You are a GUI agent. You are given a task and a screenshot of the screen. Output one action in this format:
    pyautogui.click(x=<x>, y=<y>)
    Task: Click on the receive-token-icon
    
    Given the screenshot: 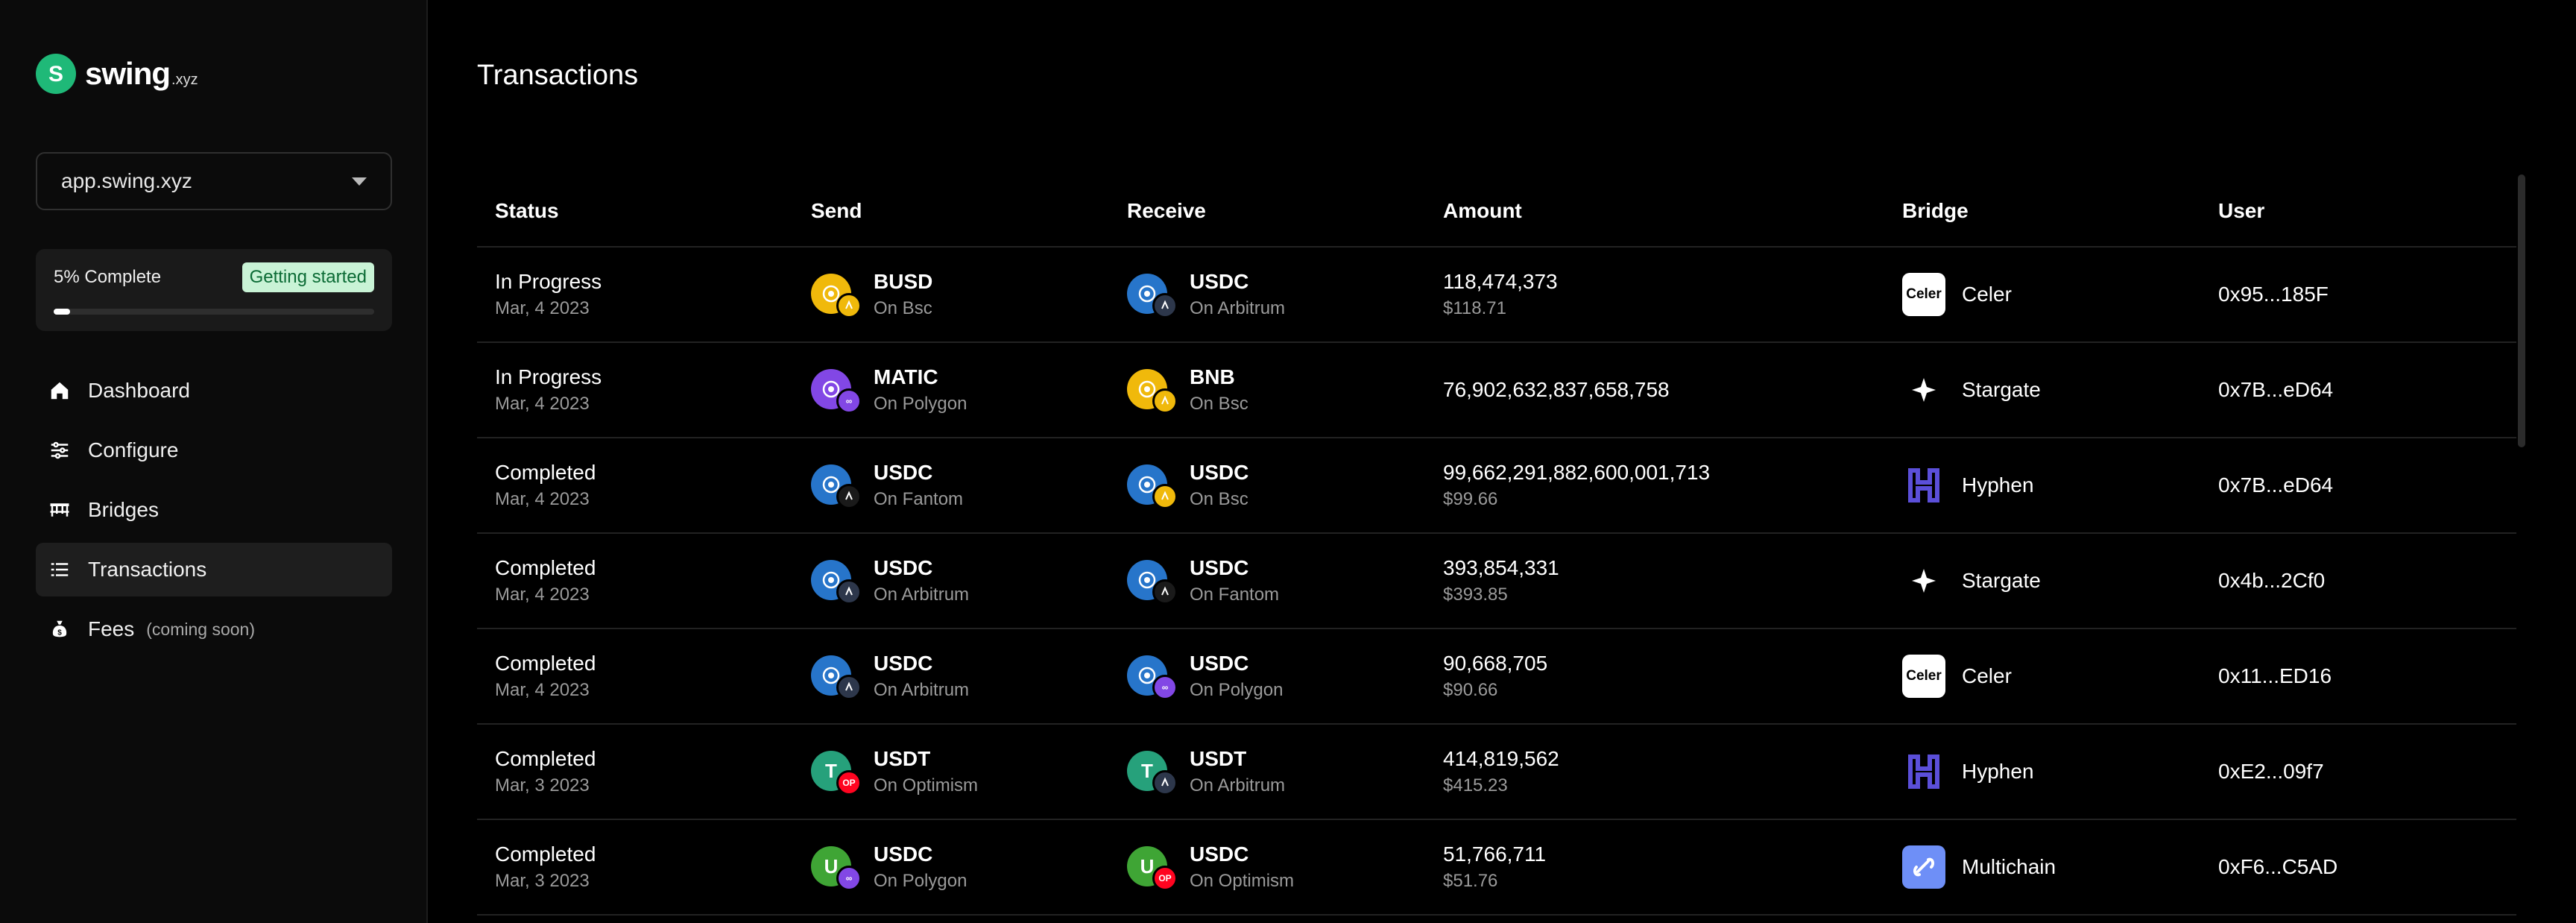 What is the action you would take?
    pyautogui.click(x=1153, y=390)
    